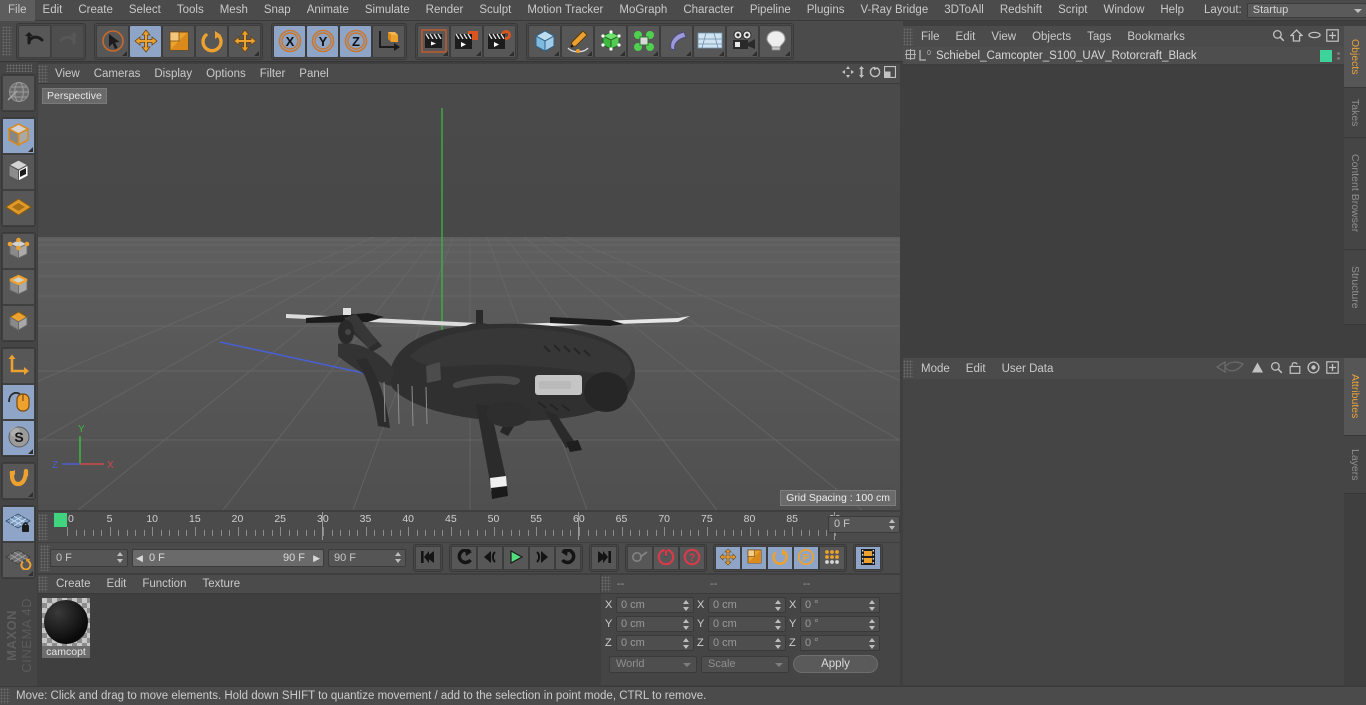 The width and height of the screenshot is (1366, 705). What do you see at coordinates (908, 368) in the screenshot?
I see `attribute-manager-grip` at bounding box center [908, 368].